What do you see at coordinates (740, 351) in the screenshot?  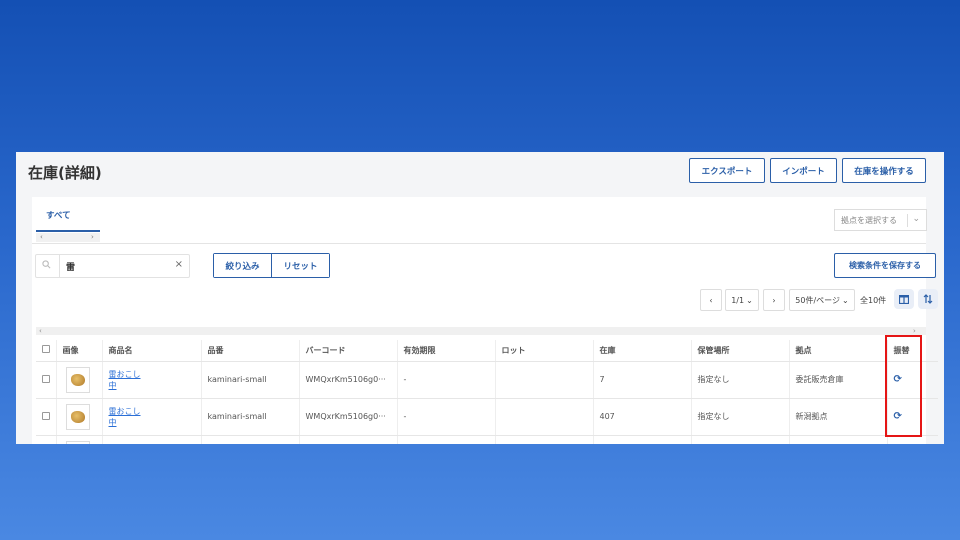 I see `column-header: 保管場所` at bounding box center [740, 351].